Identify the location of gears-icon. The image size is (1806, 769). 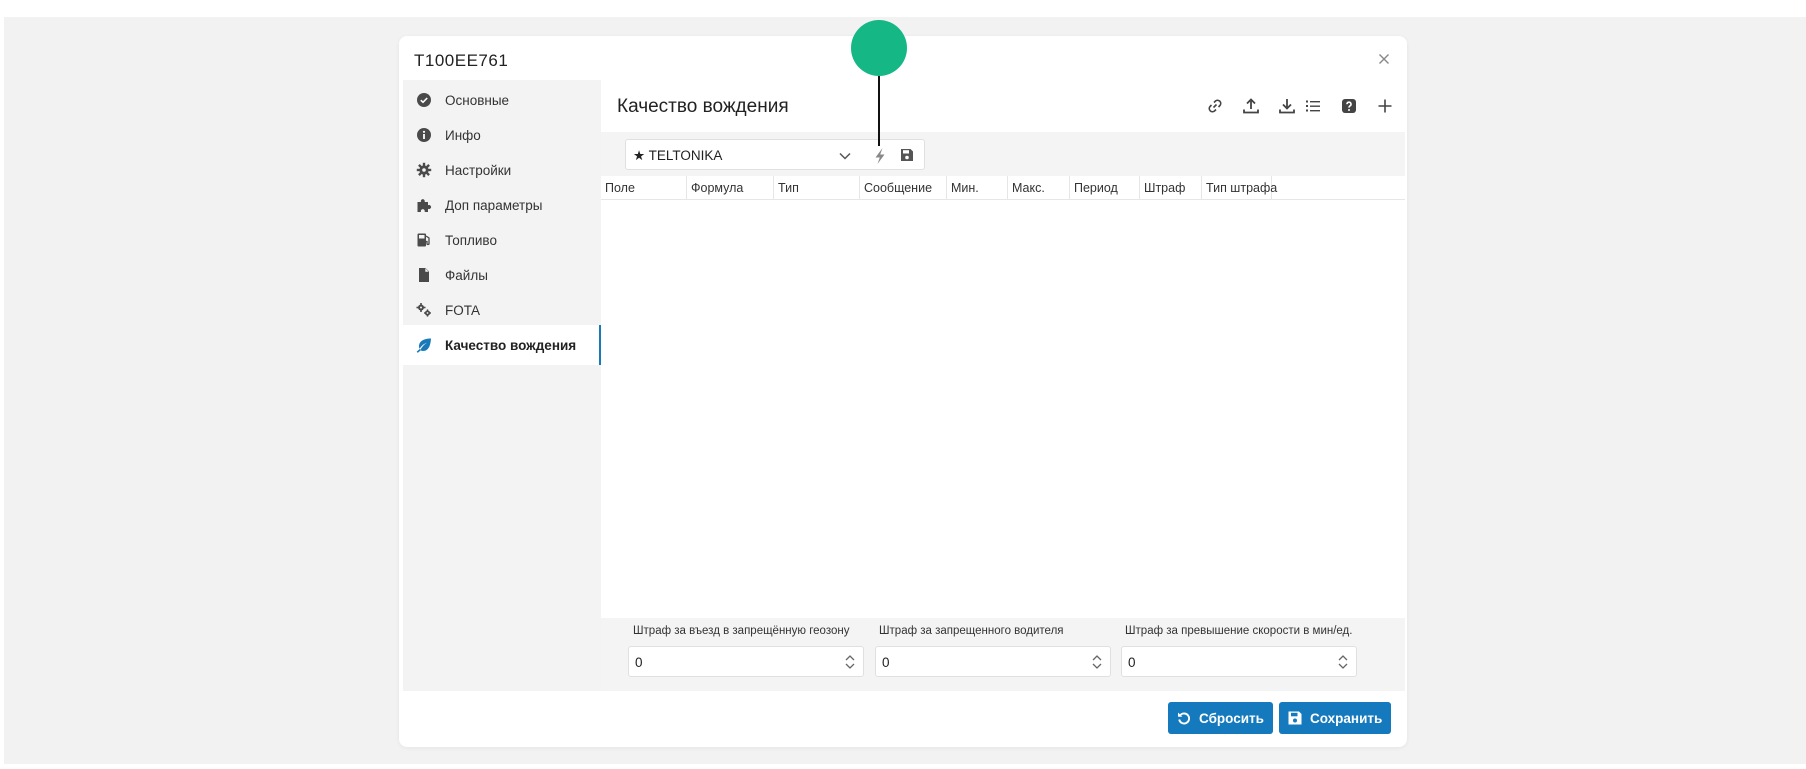
(424, 310).